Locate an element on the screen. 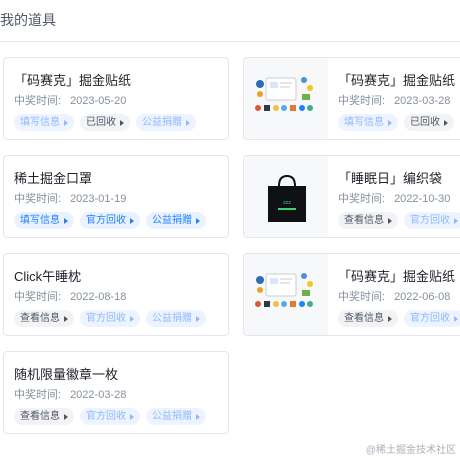 This screenshot has height=460, width=460. prize-date: 中奖时间: 2022-03-28 is located at coordinates (70, 394).